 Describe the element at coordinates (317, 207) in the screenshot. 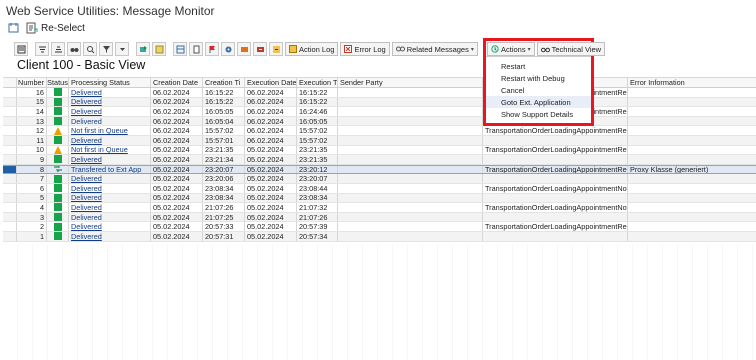

I see `cell-execution-time: 21:07:32` at that location.